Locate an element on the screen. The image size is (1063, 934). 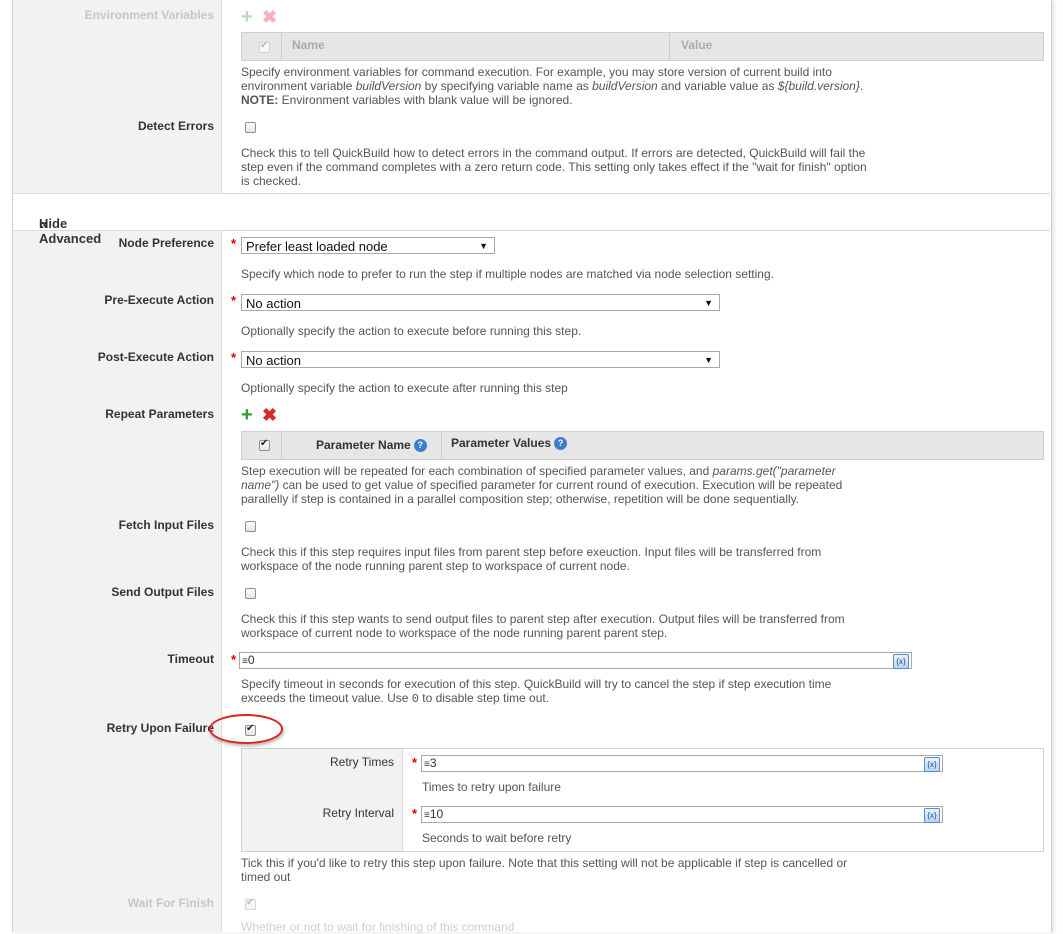
retry-interval-input: ≡10 {x} is located at coordinates (682, 814).